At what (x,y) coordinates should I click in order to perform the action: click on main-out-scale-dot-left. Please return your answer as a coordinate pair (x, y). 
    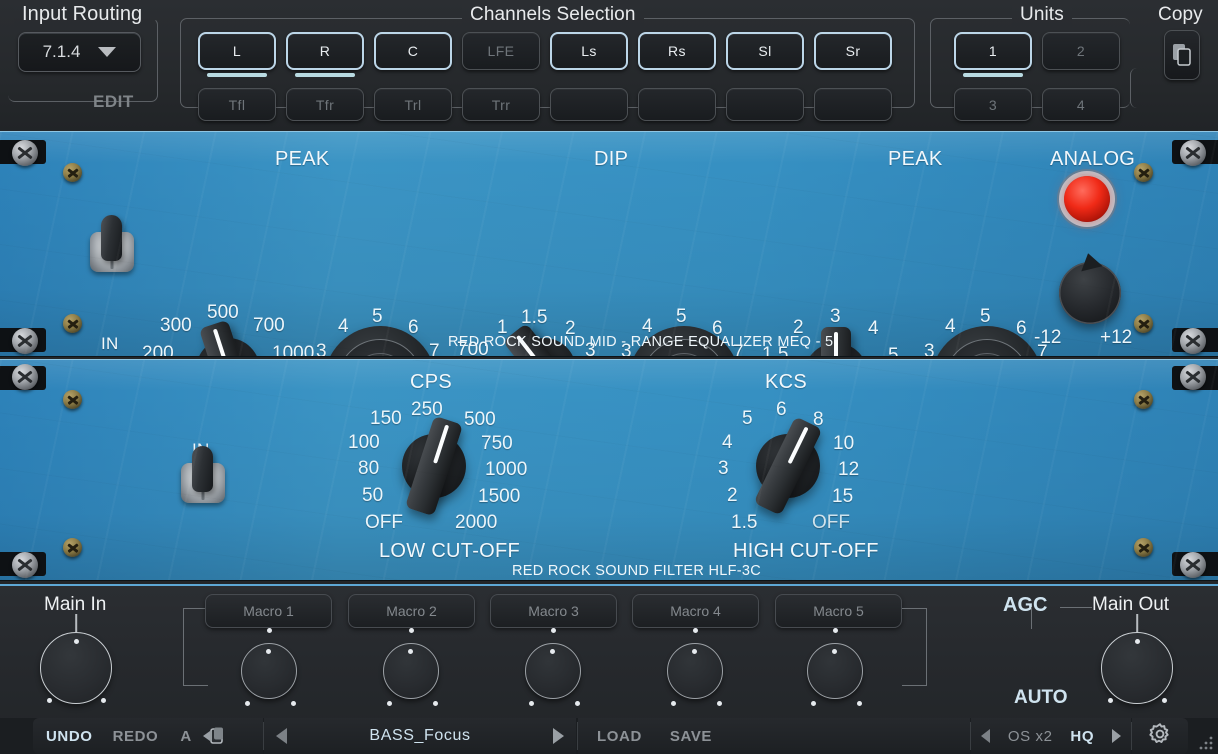
    Looking at the image, I should click on (1110, 700).